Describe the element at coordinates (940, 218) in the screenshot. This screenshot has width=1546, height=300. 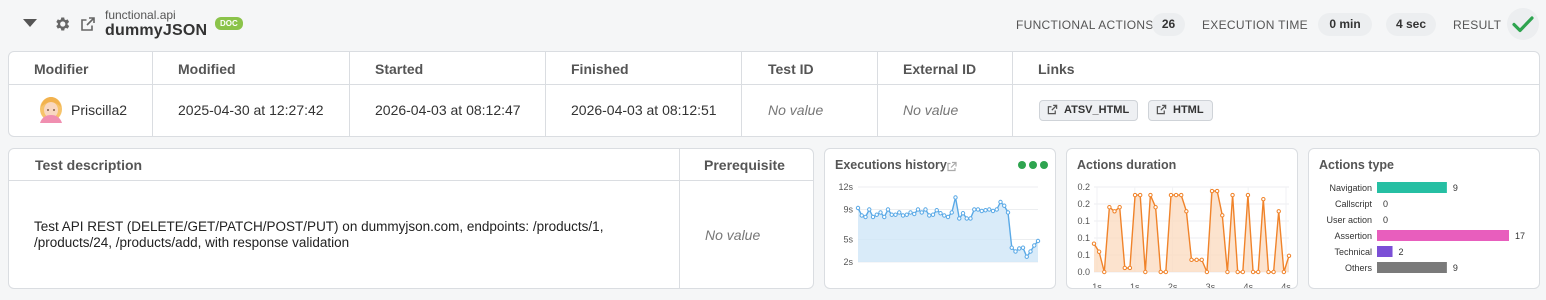
I see `executions-history-panel: Executions history 12s 9s 5s 2s` at that location.